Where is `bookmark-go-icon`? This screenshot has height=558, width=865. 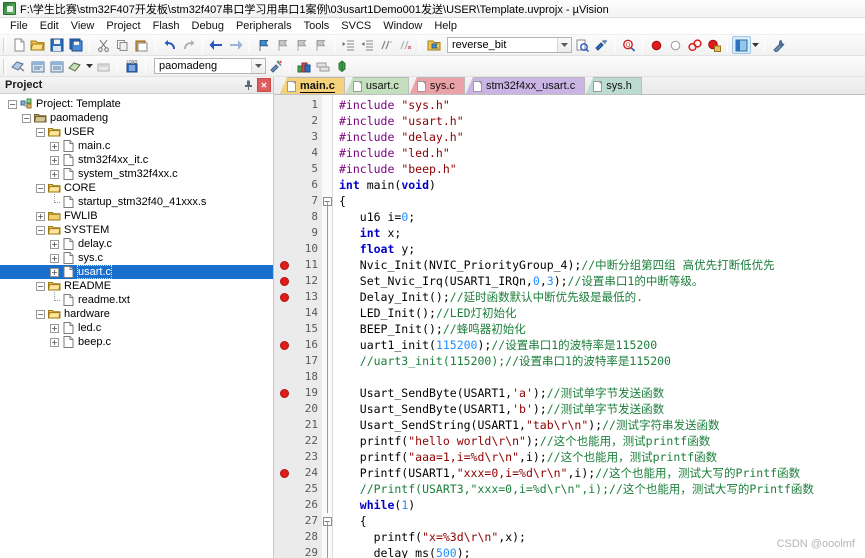
bookmark-go-icon is located at coordinates (433, 45).